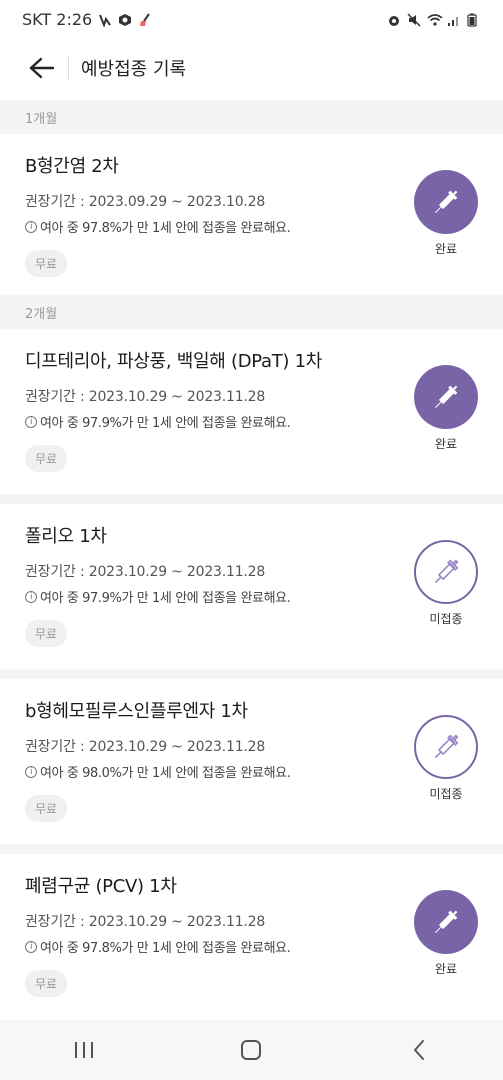 The image size is (503, 1080). What do you see at coordinates (134, 69) in the screenshot?
I see `page-title: 예방접종 기록` at bounding box center [134, 69].